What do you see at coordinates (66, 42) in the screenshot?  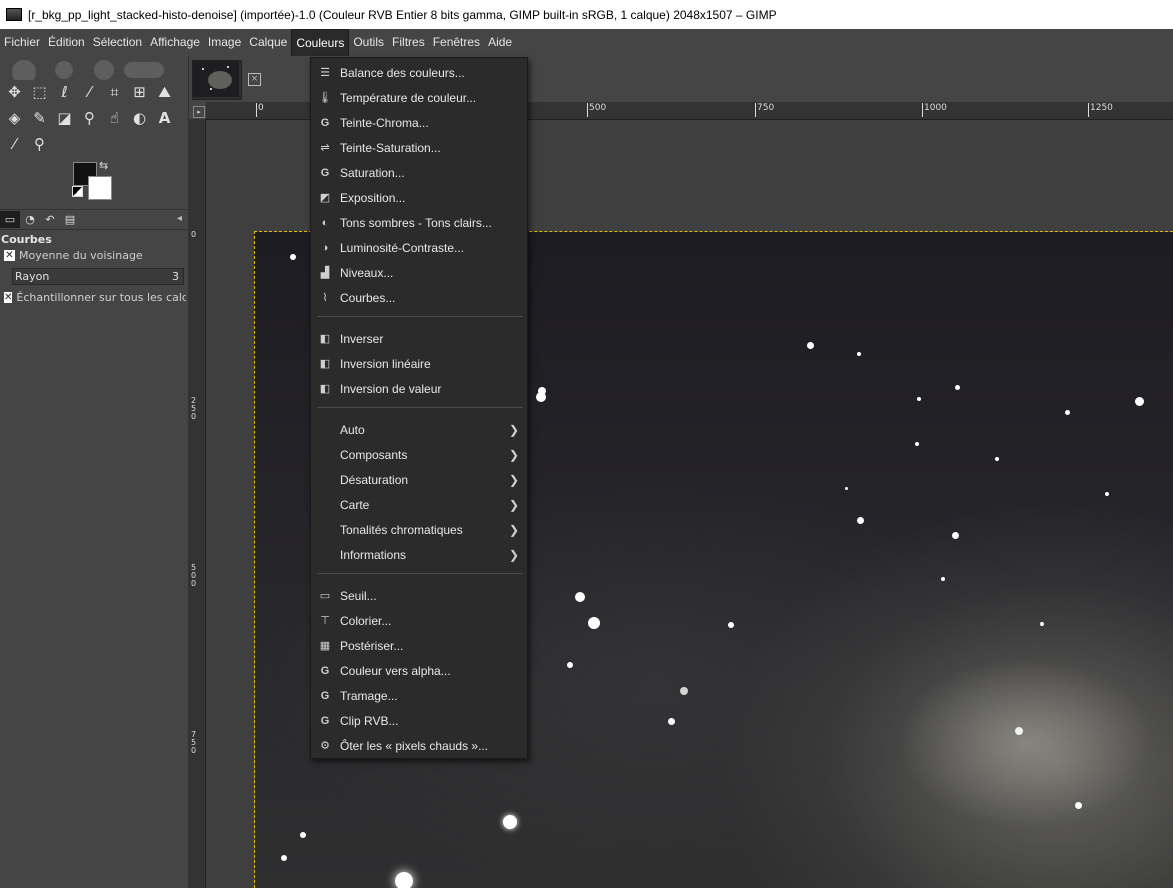 I see `menu-edition: Édition` at bounding box center [66, 42].